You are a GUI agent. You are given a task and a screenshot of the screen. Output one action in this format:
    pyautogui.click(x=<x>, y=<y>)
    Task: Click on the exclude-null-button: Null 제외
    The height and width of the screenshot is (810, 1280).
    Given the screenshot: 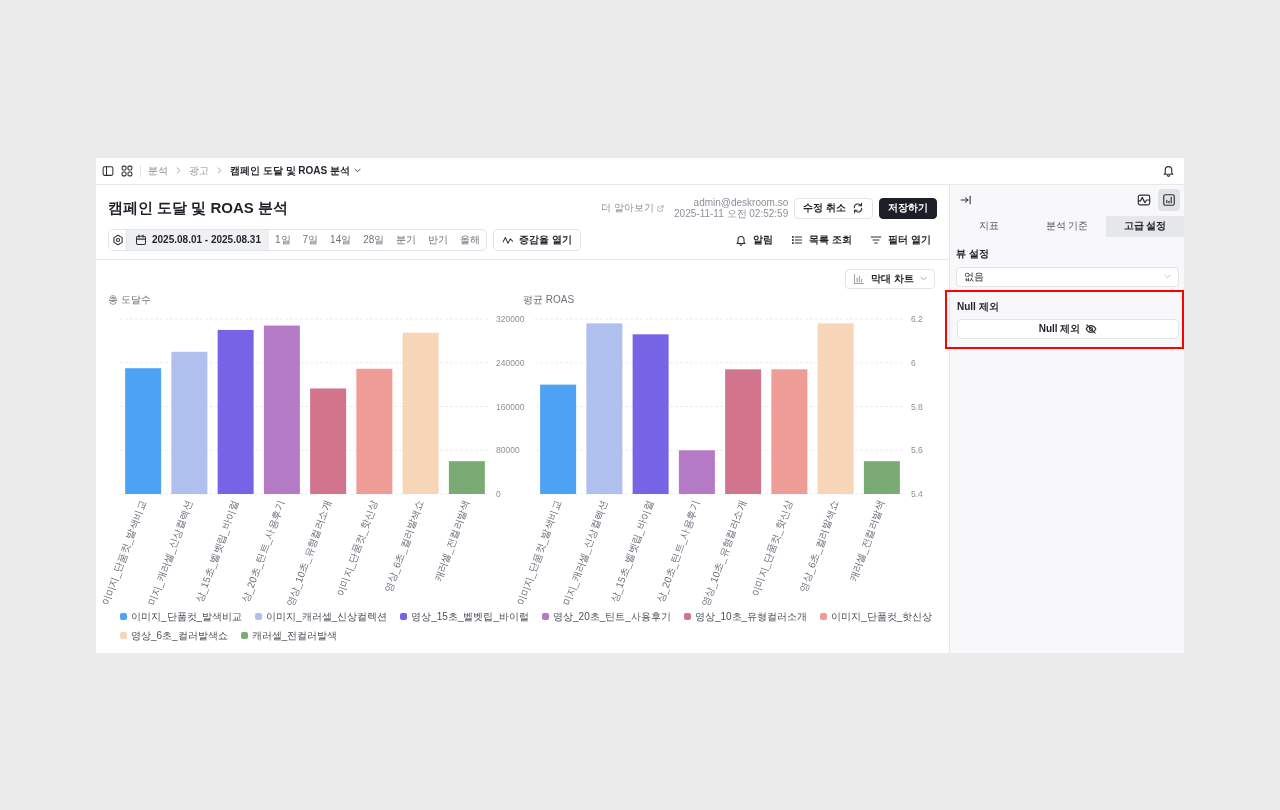 What is the action you would take?
    pyautogui.click(x=1068, y=328)
    